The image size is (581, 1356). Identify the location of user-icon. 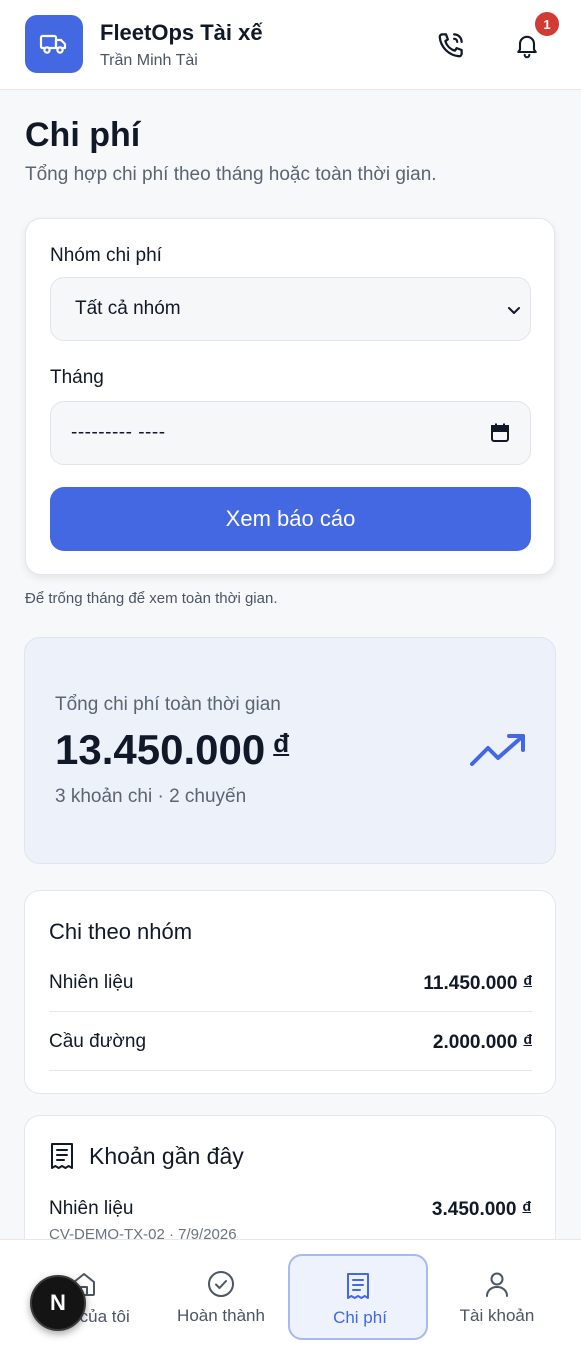
(497, 1284).